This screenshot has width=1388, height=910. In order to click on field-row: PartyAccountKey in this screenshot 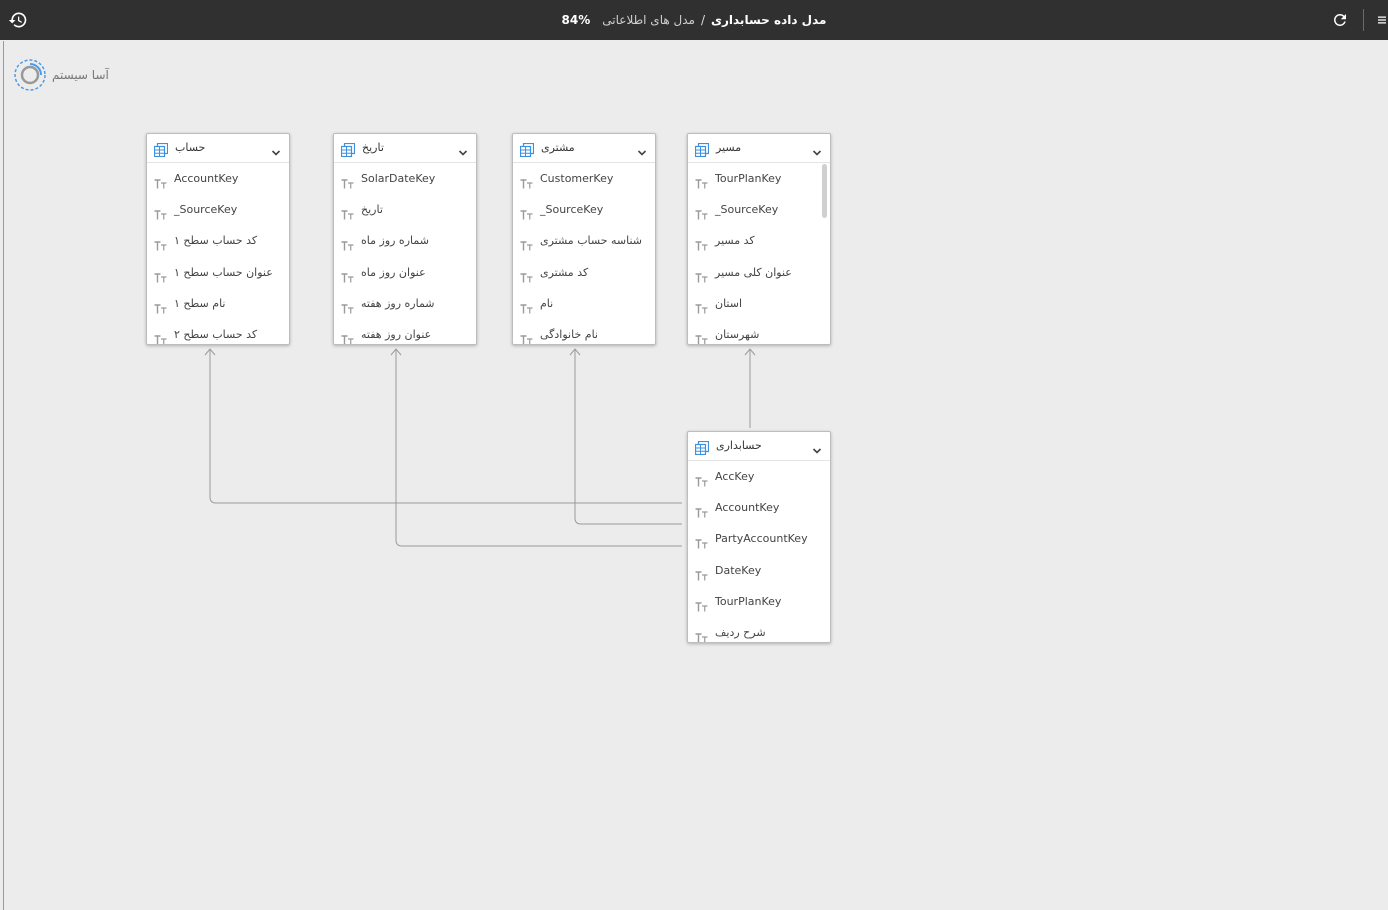, I will do `click(758, 539)`.